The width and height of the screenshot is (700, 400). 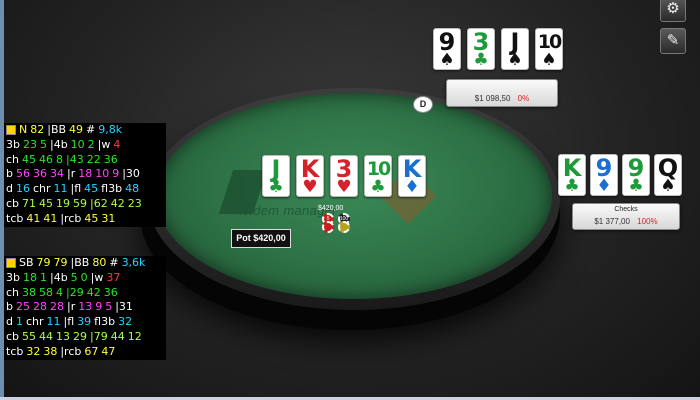 I want to click on heart-suit-icon: ♥, so click(x=310, y=187).